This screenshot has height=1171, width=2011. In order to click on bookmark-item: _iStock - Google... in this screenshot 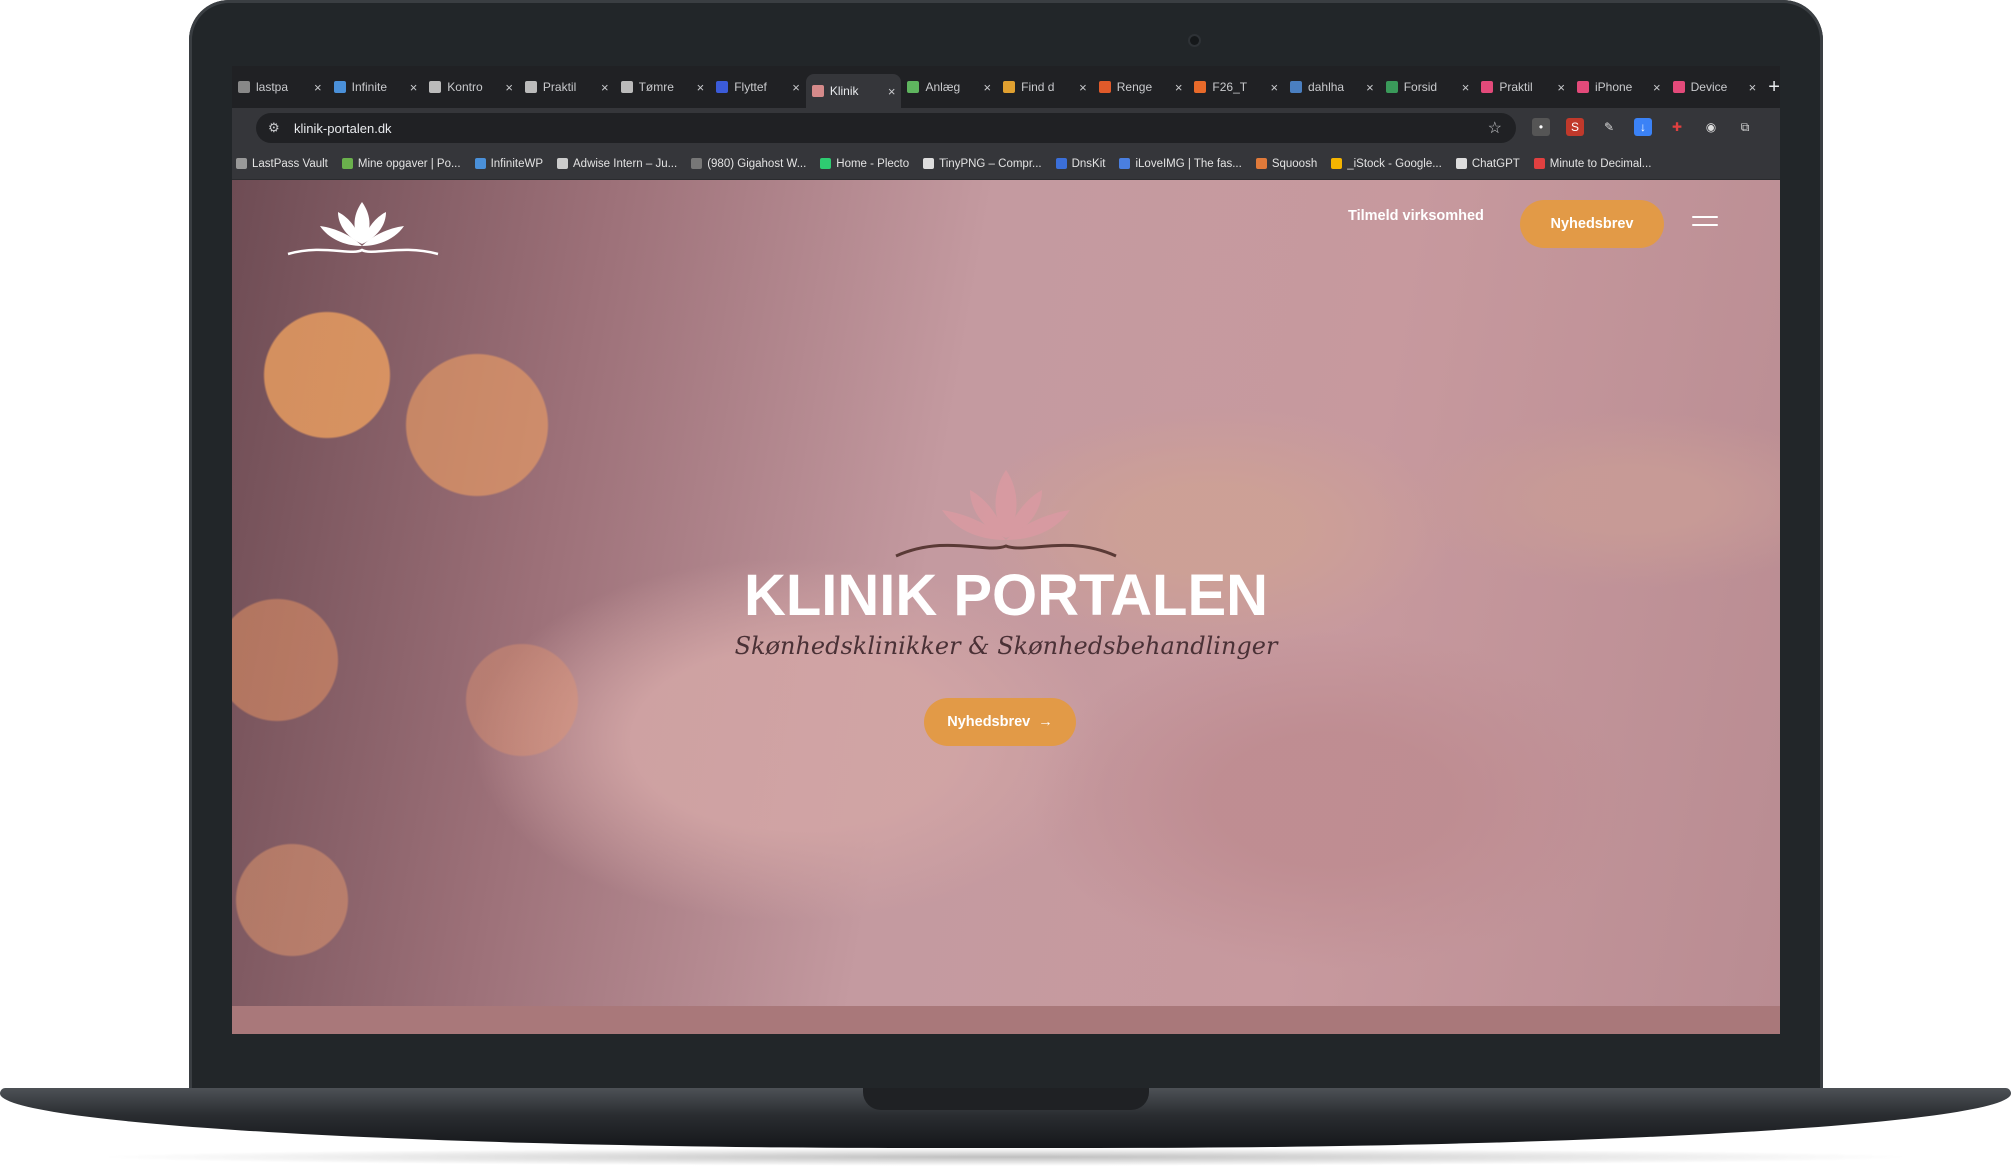, I will do `click(1386, 164)`.